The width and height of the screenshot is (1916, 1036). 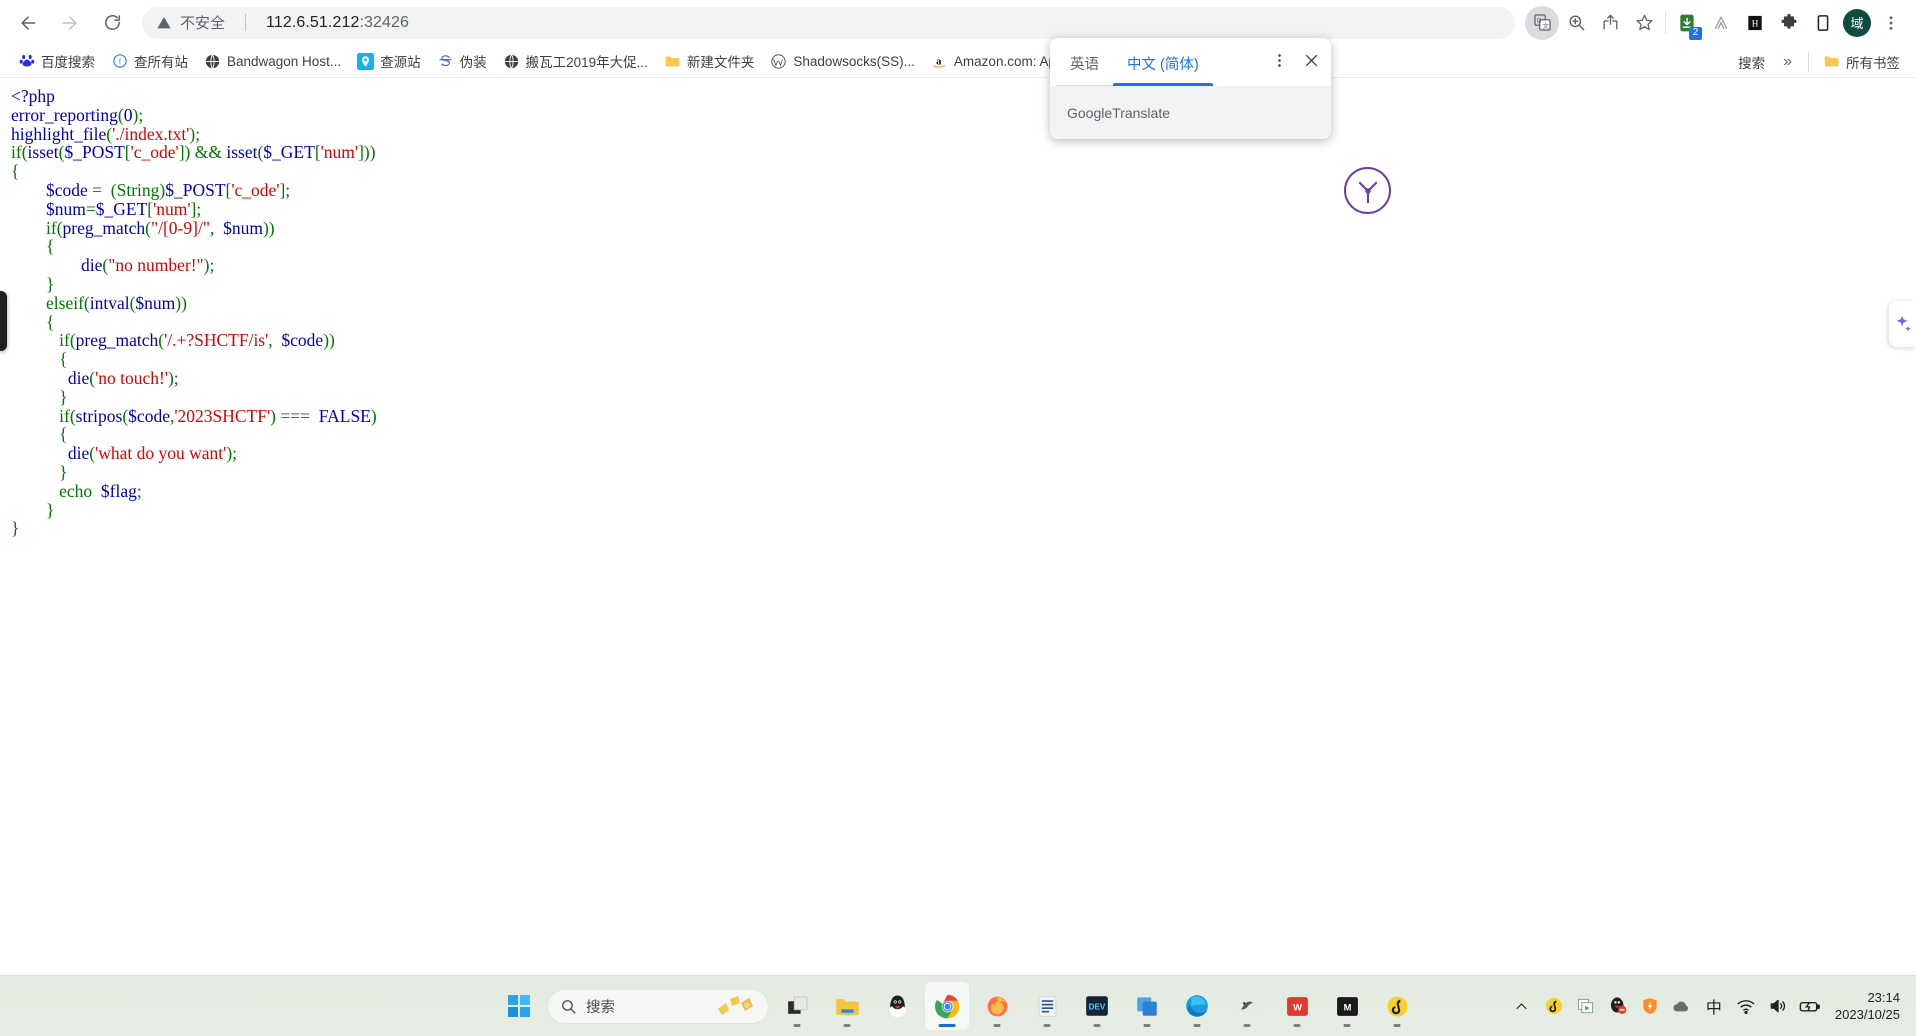 What do you see at coordinates (1163, 63) in the screenshot?
I see `translate-tab-target: 中文 (简体)` at bounding box center [1163, 63].